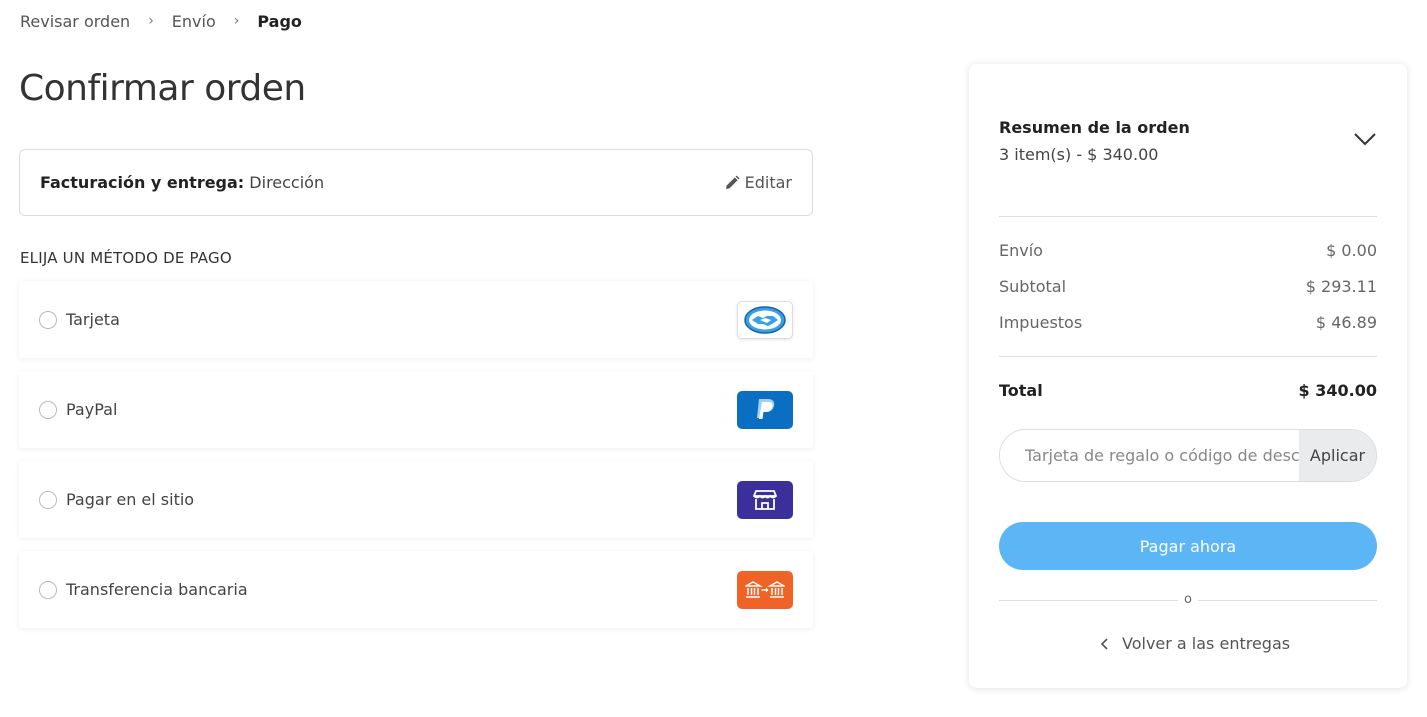 The width and height of the screenshot is (1427, 717). What do you see at coordinates (732, 182) in the screenshot?
I see `pencil-icon` at bounding box center [732, 182].